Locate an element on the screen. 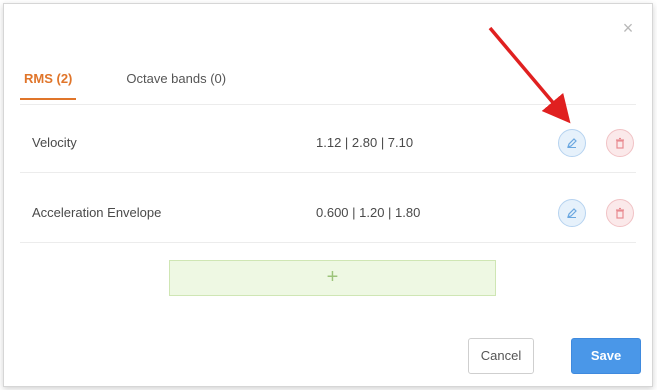 The image size is (657, 390). table-row: Velocity 1.12 | 2.80 | 7.10 is located at coordinates (328, 143).